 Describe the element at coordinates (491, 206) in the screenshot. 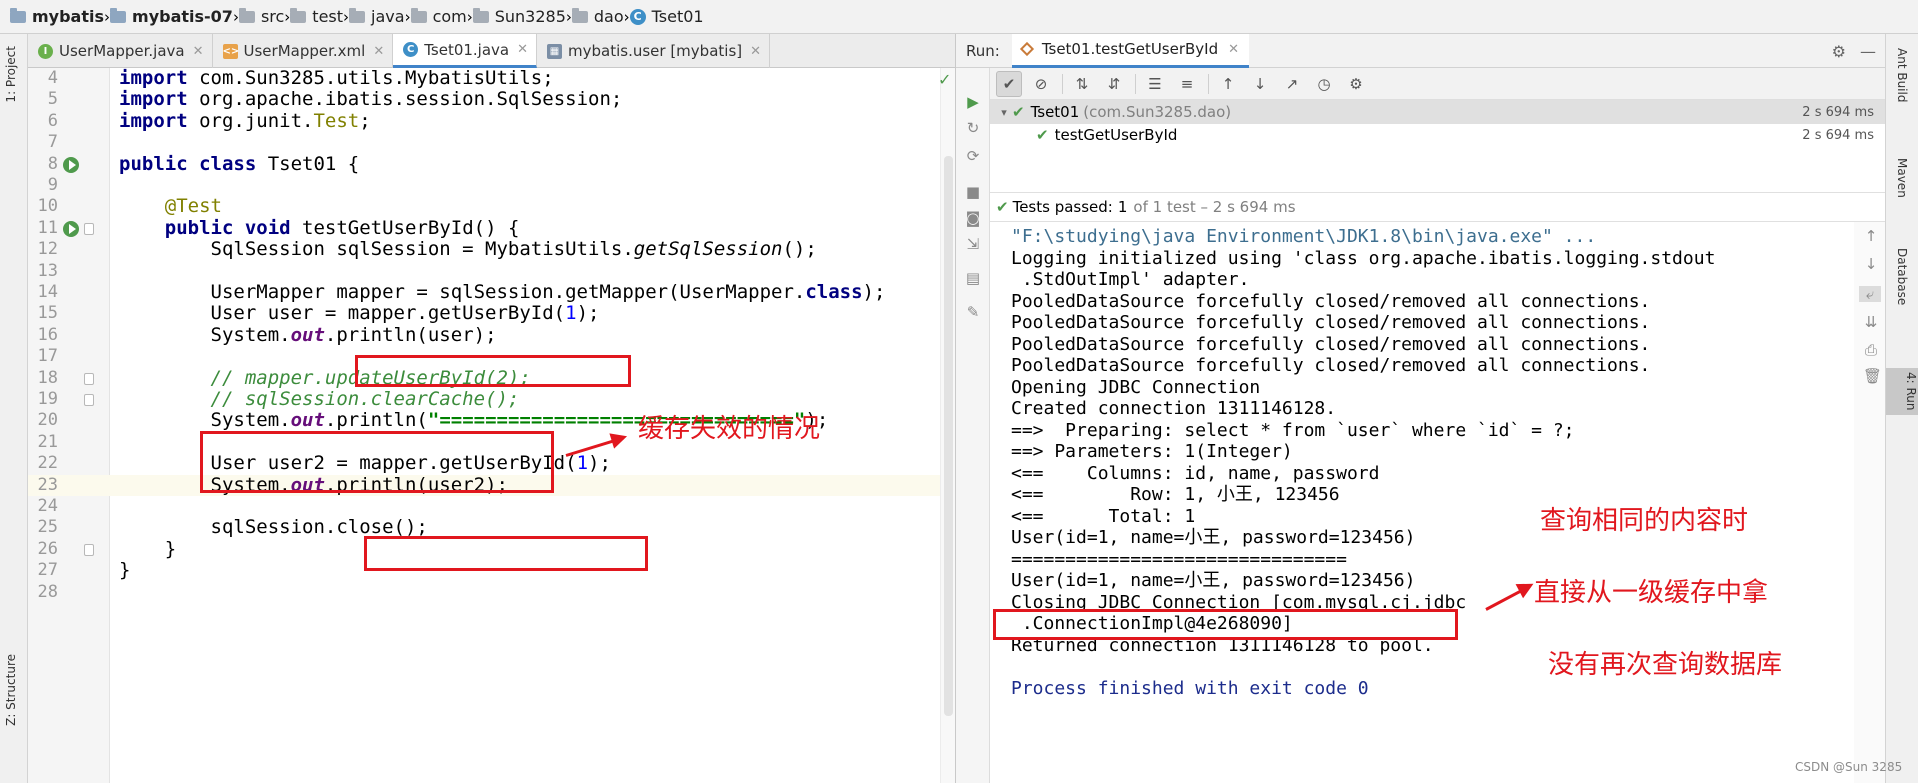

I see `code-line: 10 @Test` at that location.